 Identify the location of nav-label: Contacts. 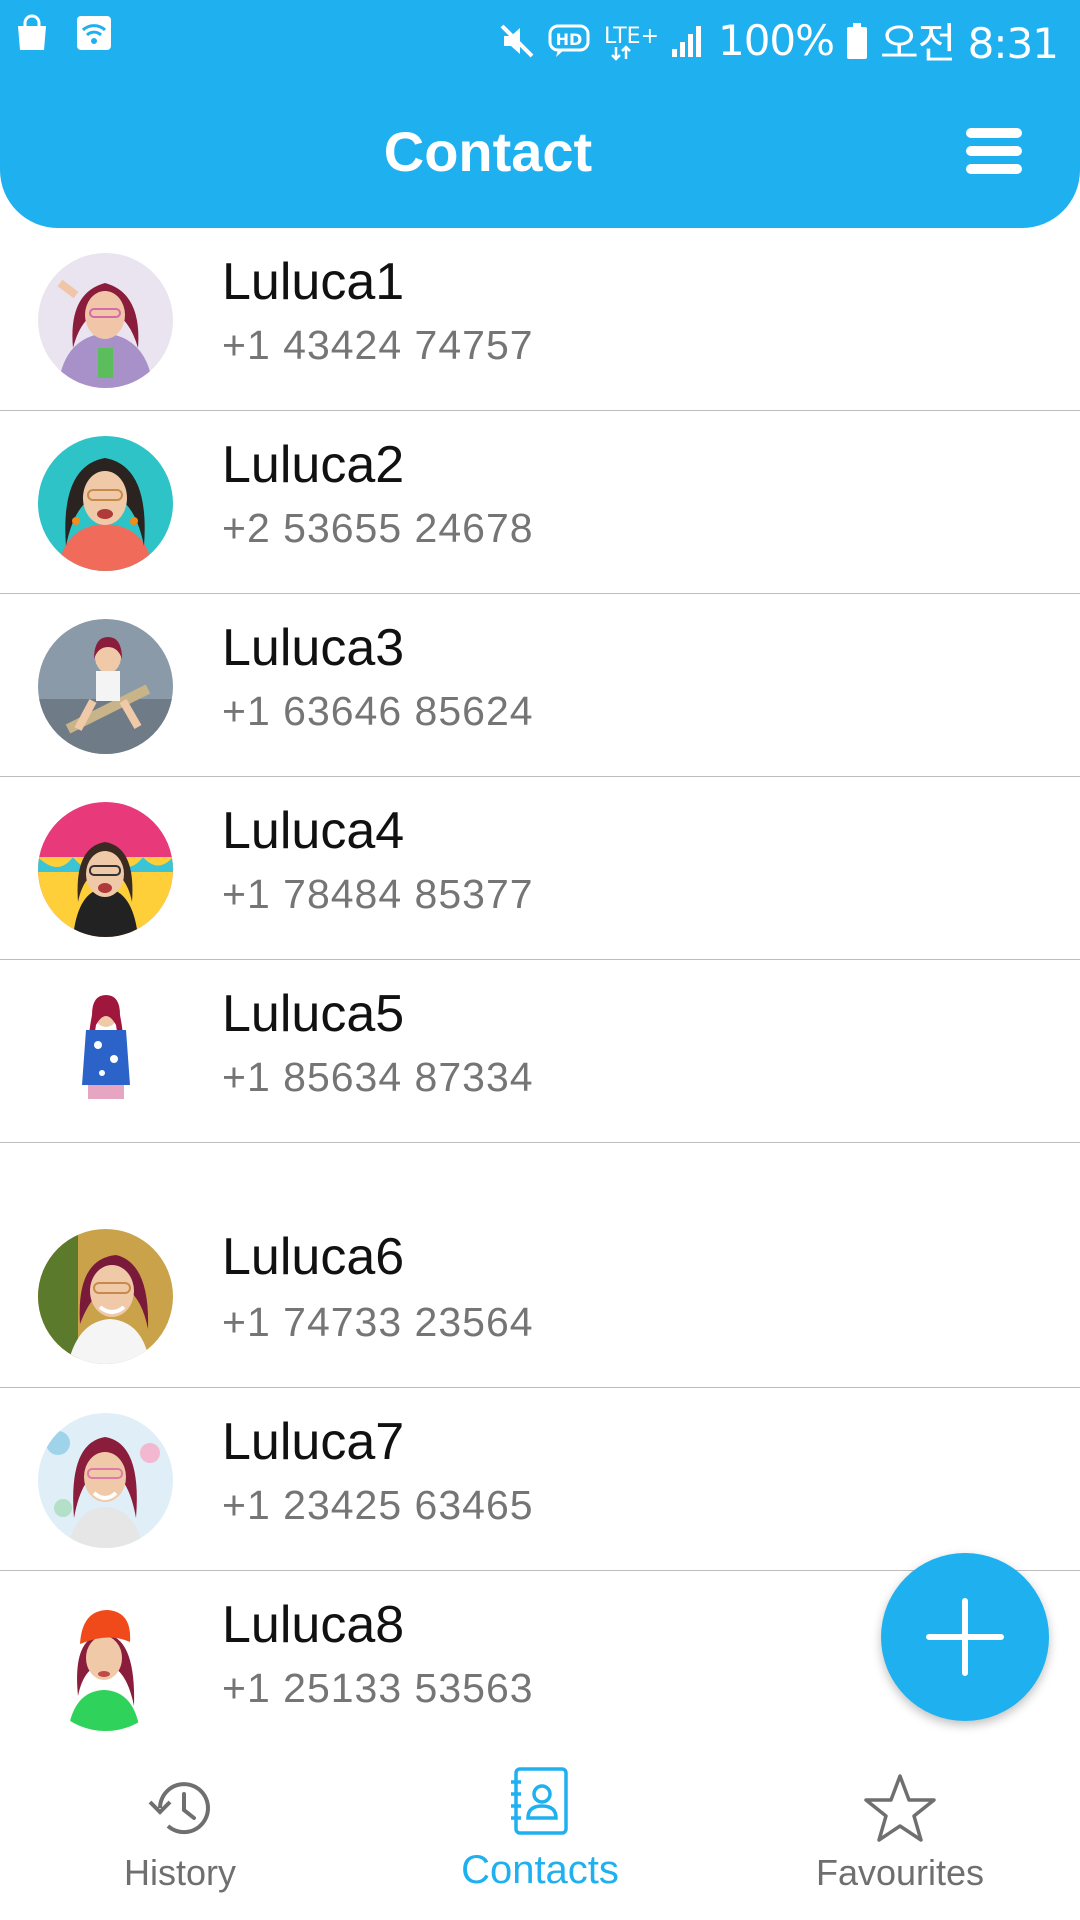
(540, 1870).